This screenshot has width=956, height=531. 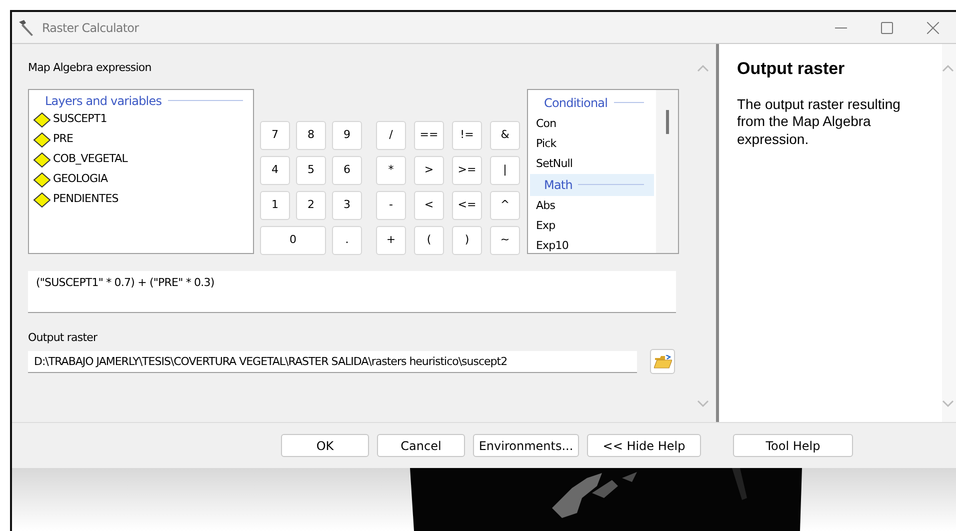 I want to click on key-button: 0, so click(x=293, y=240).